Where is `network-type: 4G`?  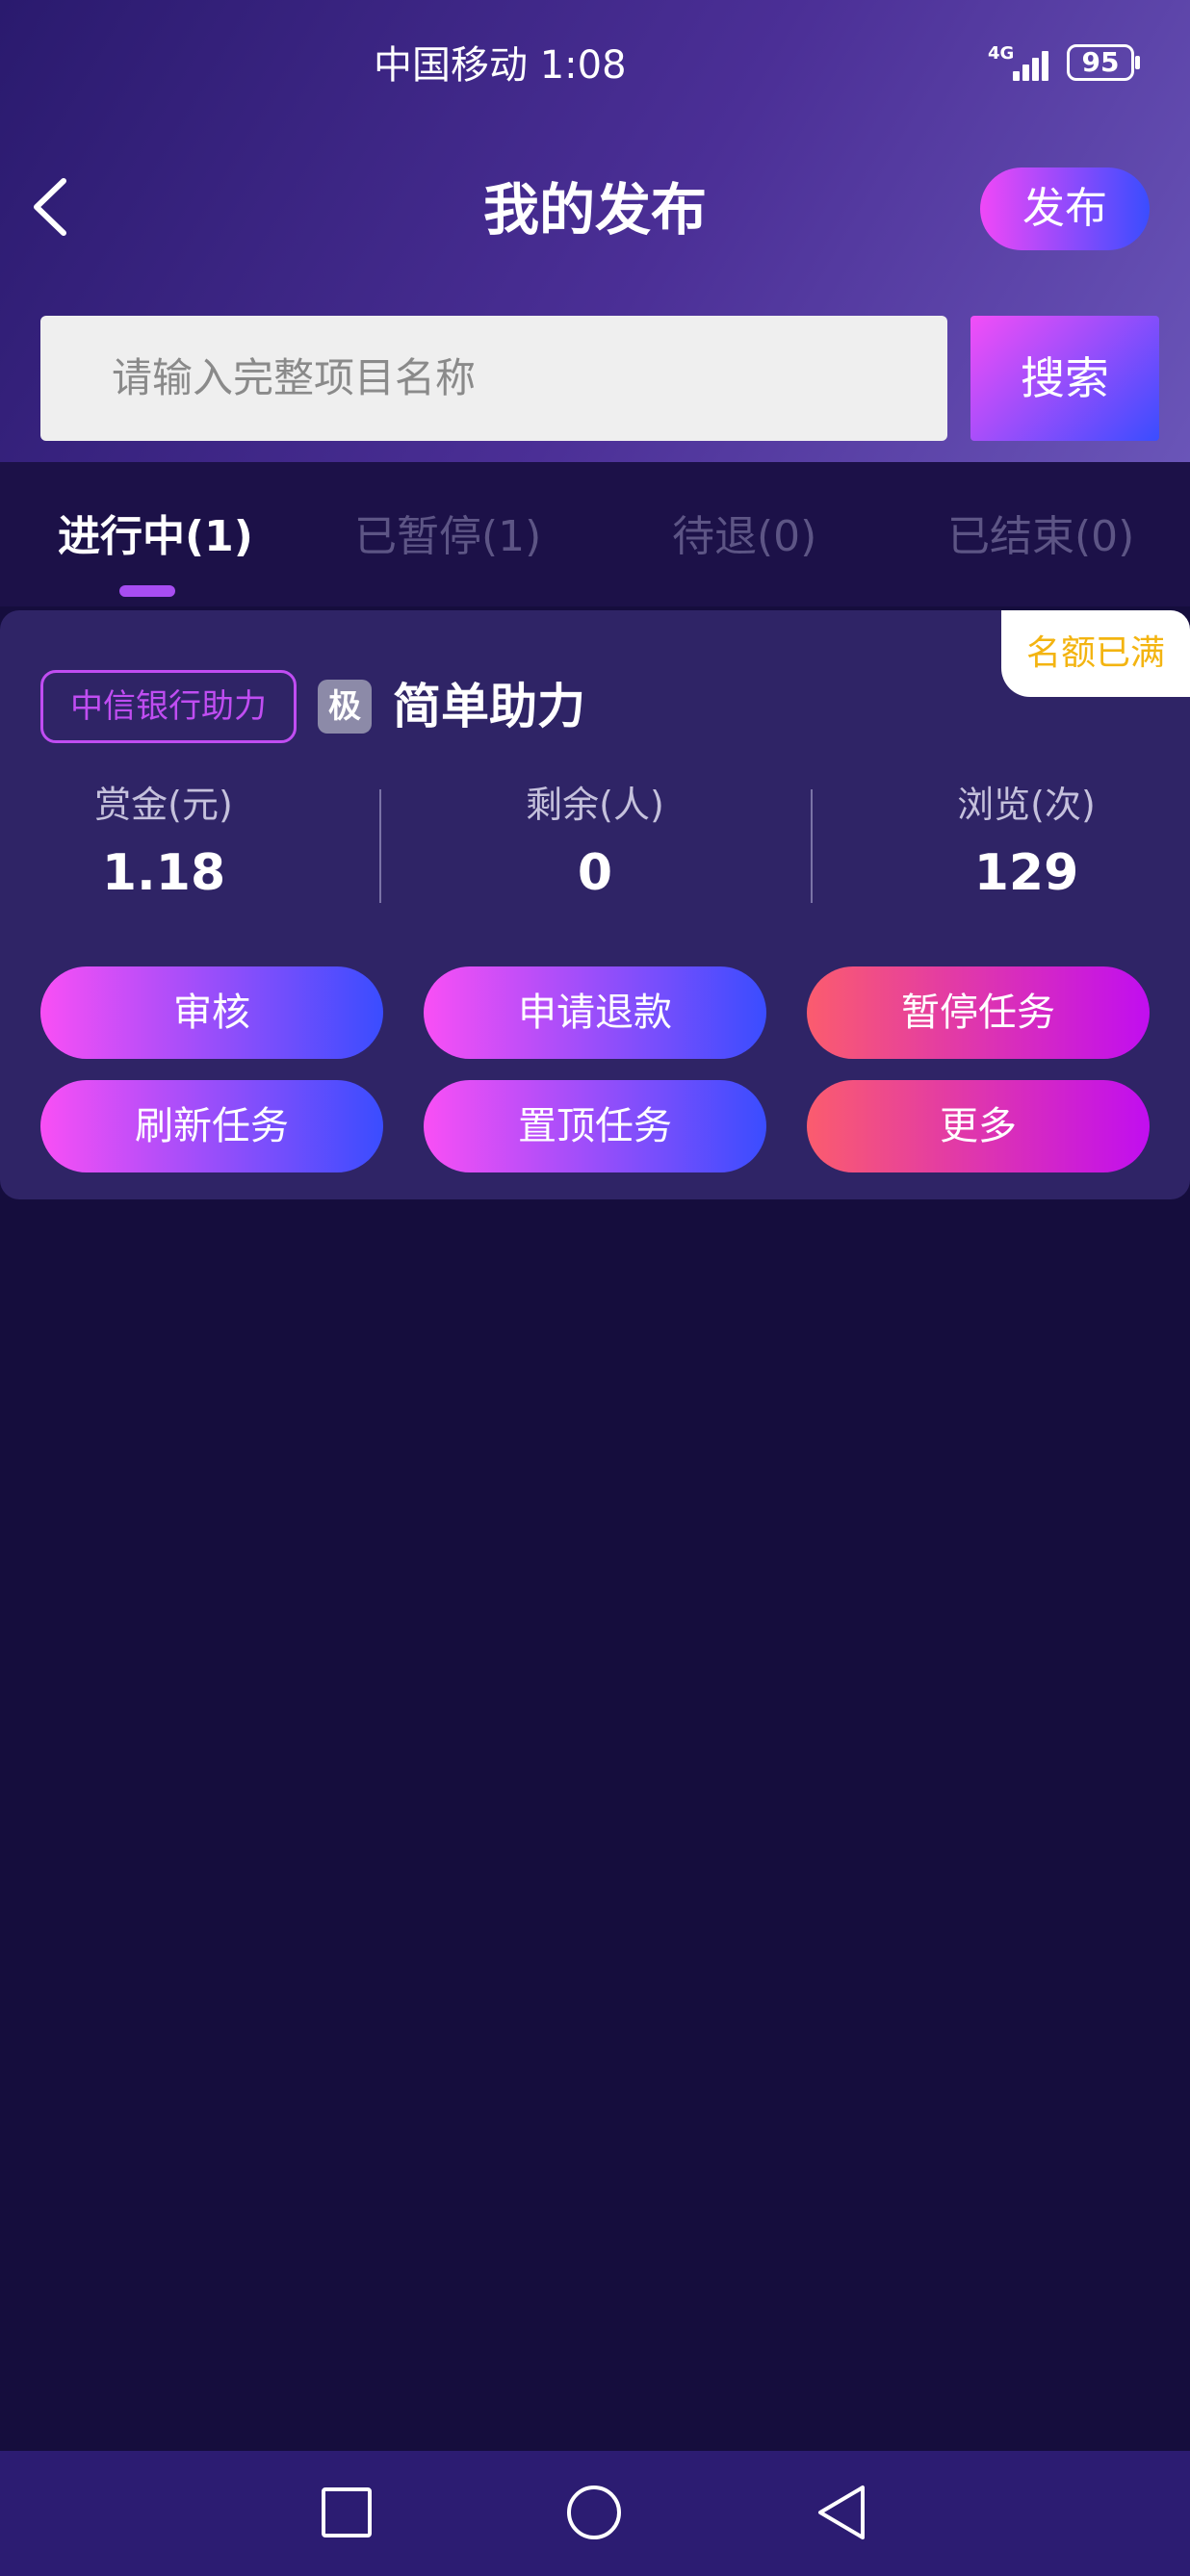
network-type: 4G is located at coordinates (1002, 54).